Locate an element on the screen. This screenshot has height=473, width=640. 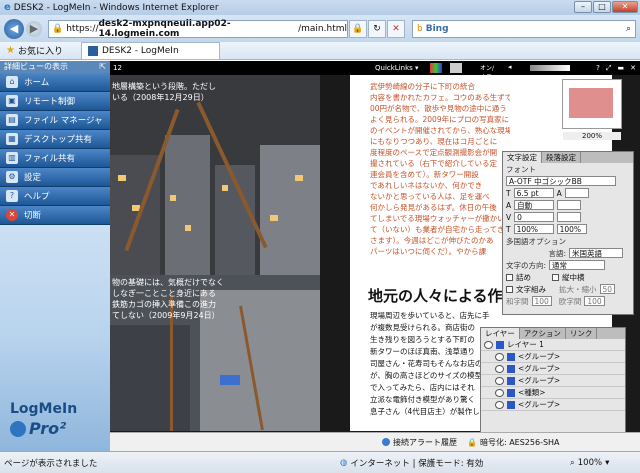
forward-button: ▶ is located at coordinates (34, 28).